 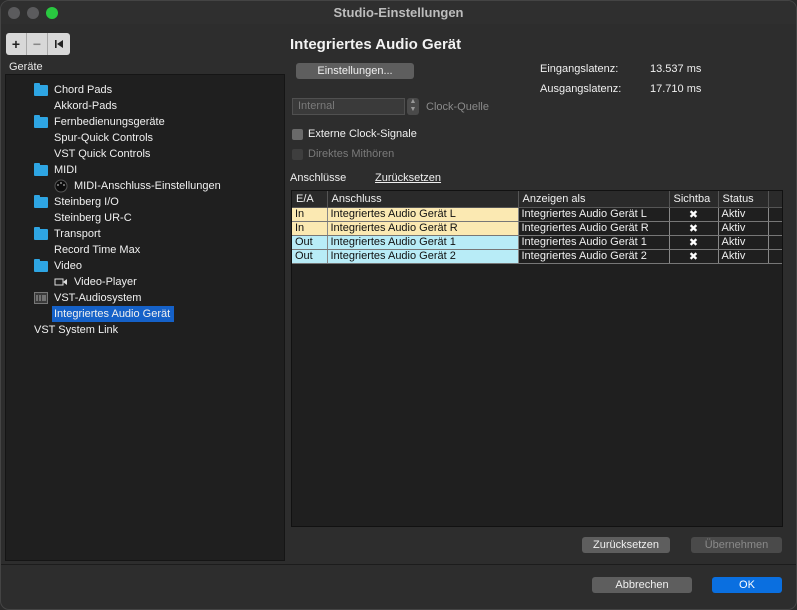 I want to click on tab-ports: Anschlüsse, so click(x=318, y=178).